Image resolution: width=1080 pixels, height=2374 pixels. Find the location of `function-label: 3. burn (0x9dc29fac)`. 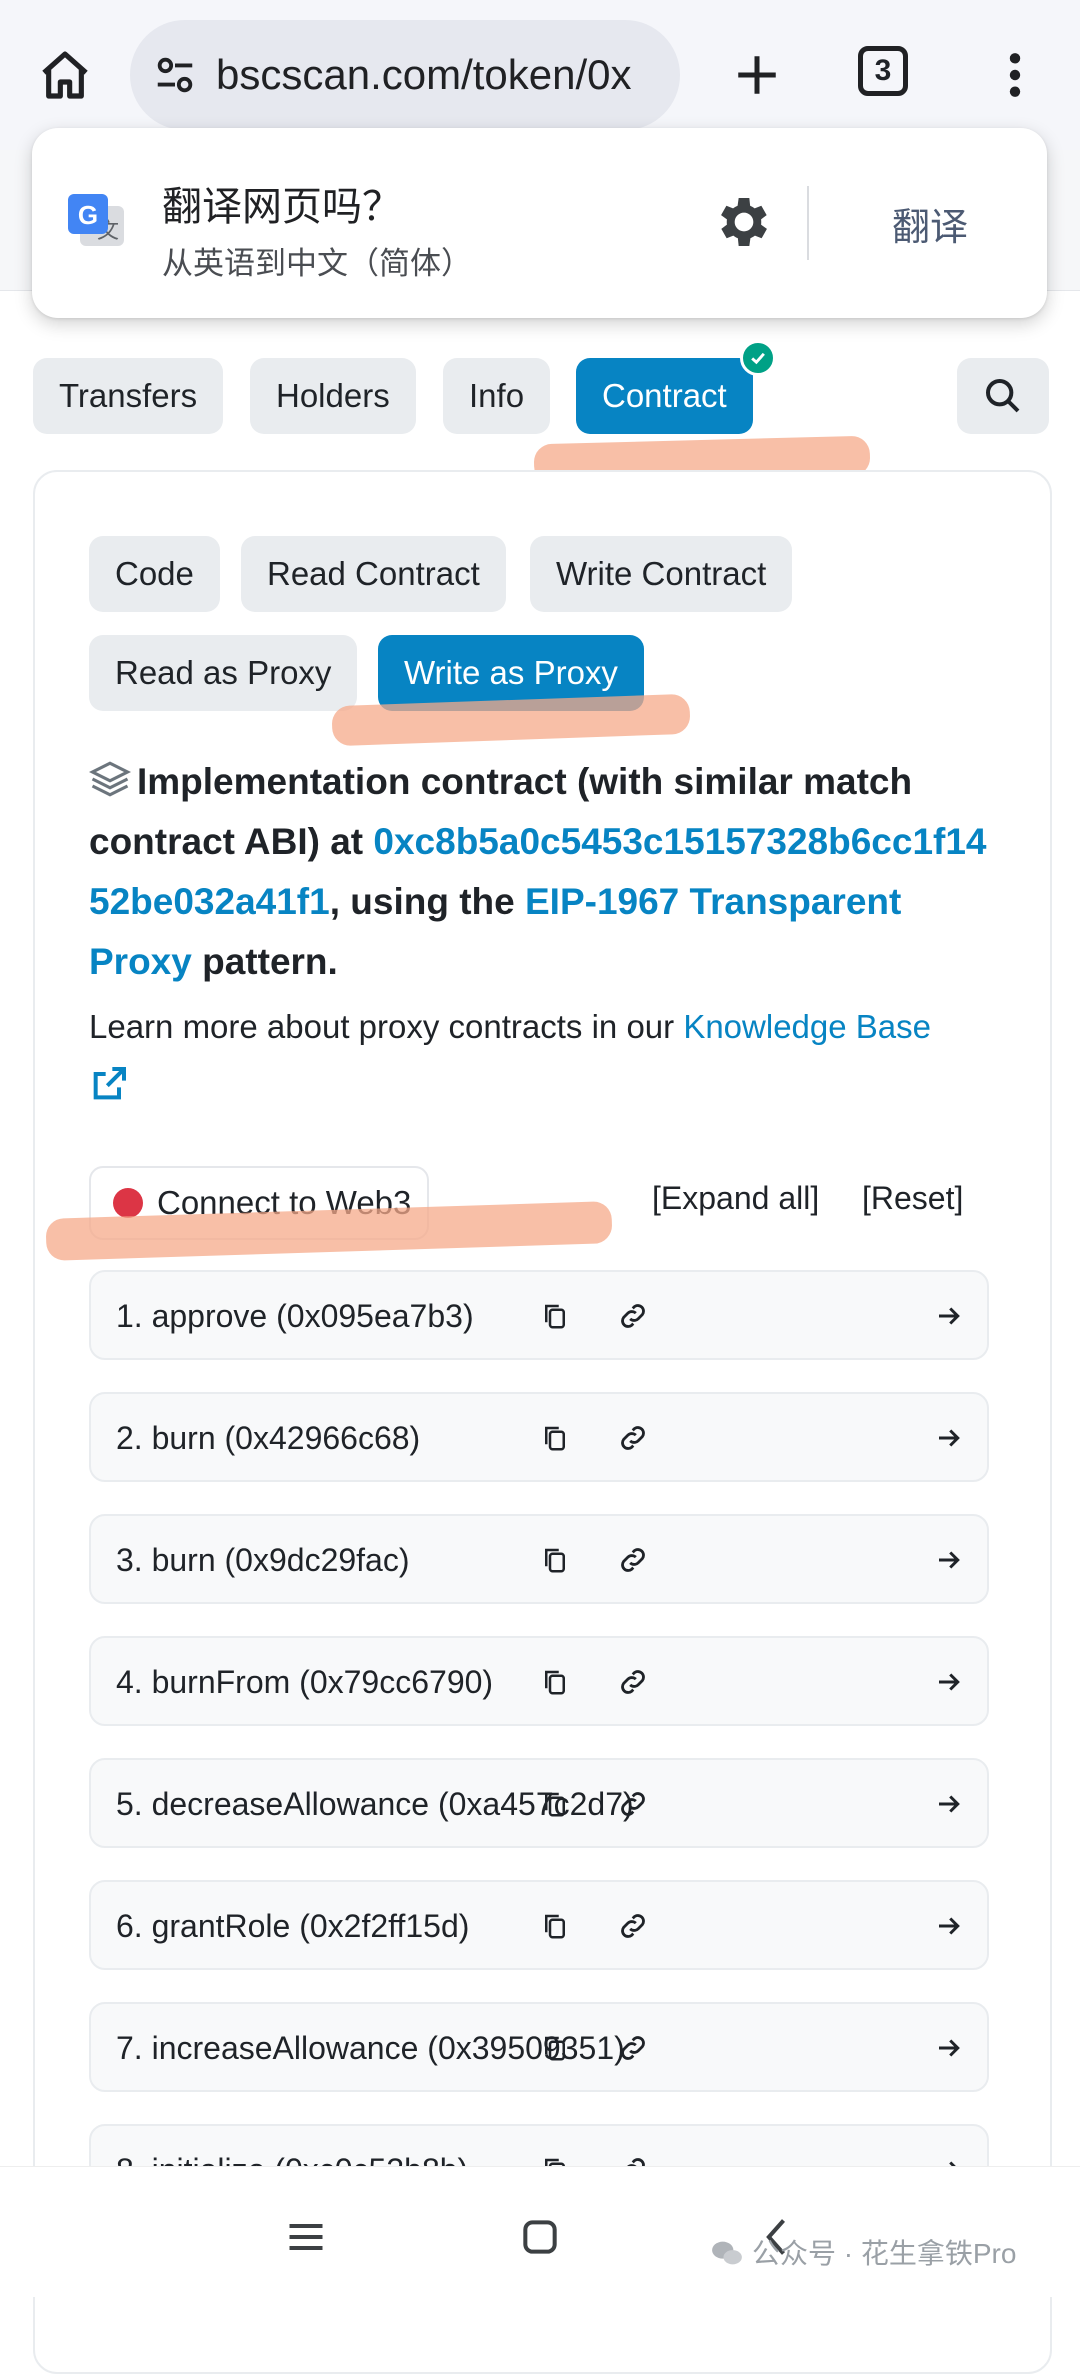

function-label: 3. burn (0x9dc29fac) is located at coordinates (263, 1560).